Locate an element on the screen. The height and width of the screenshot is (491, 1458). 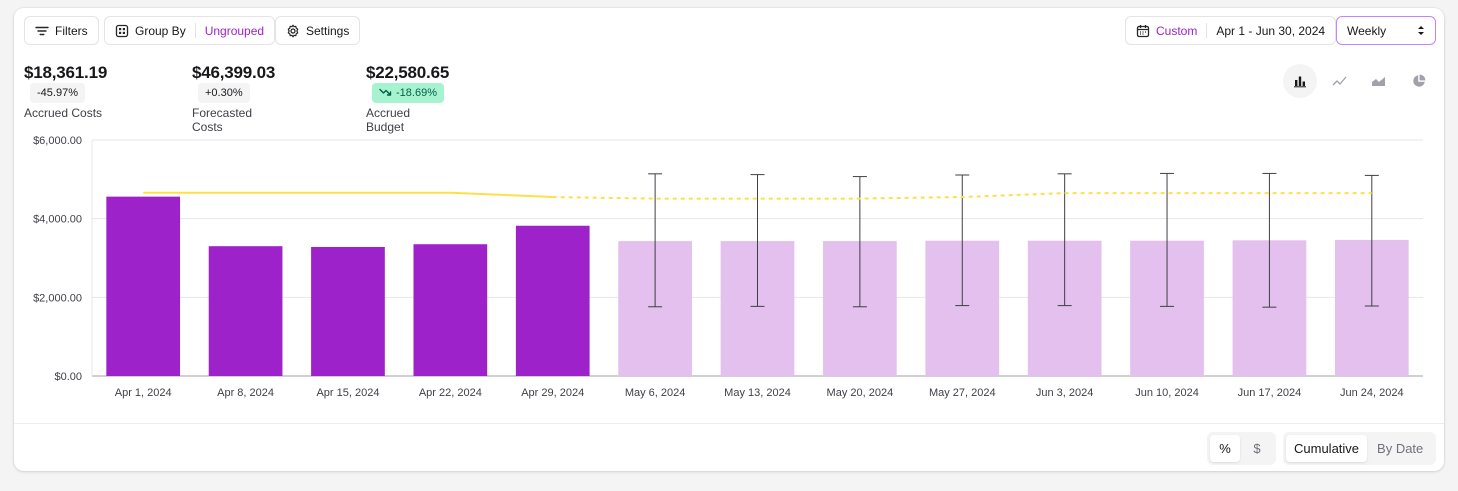
view-area-chart is located at coordinates (1379, 81).